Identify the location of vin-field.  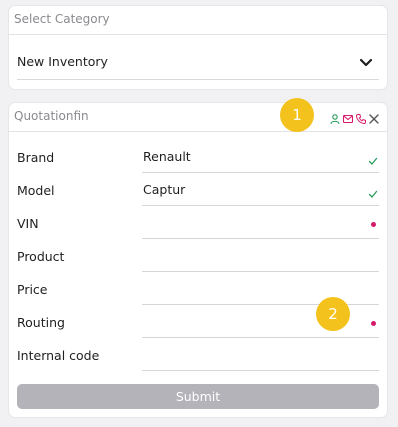
(260, 222).